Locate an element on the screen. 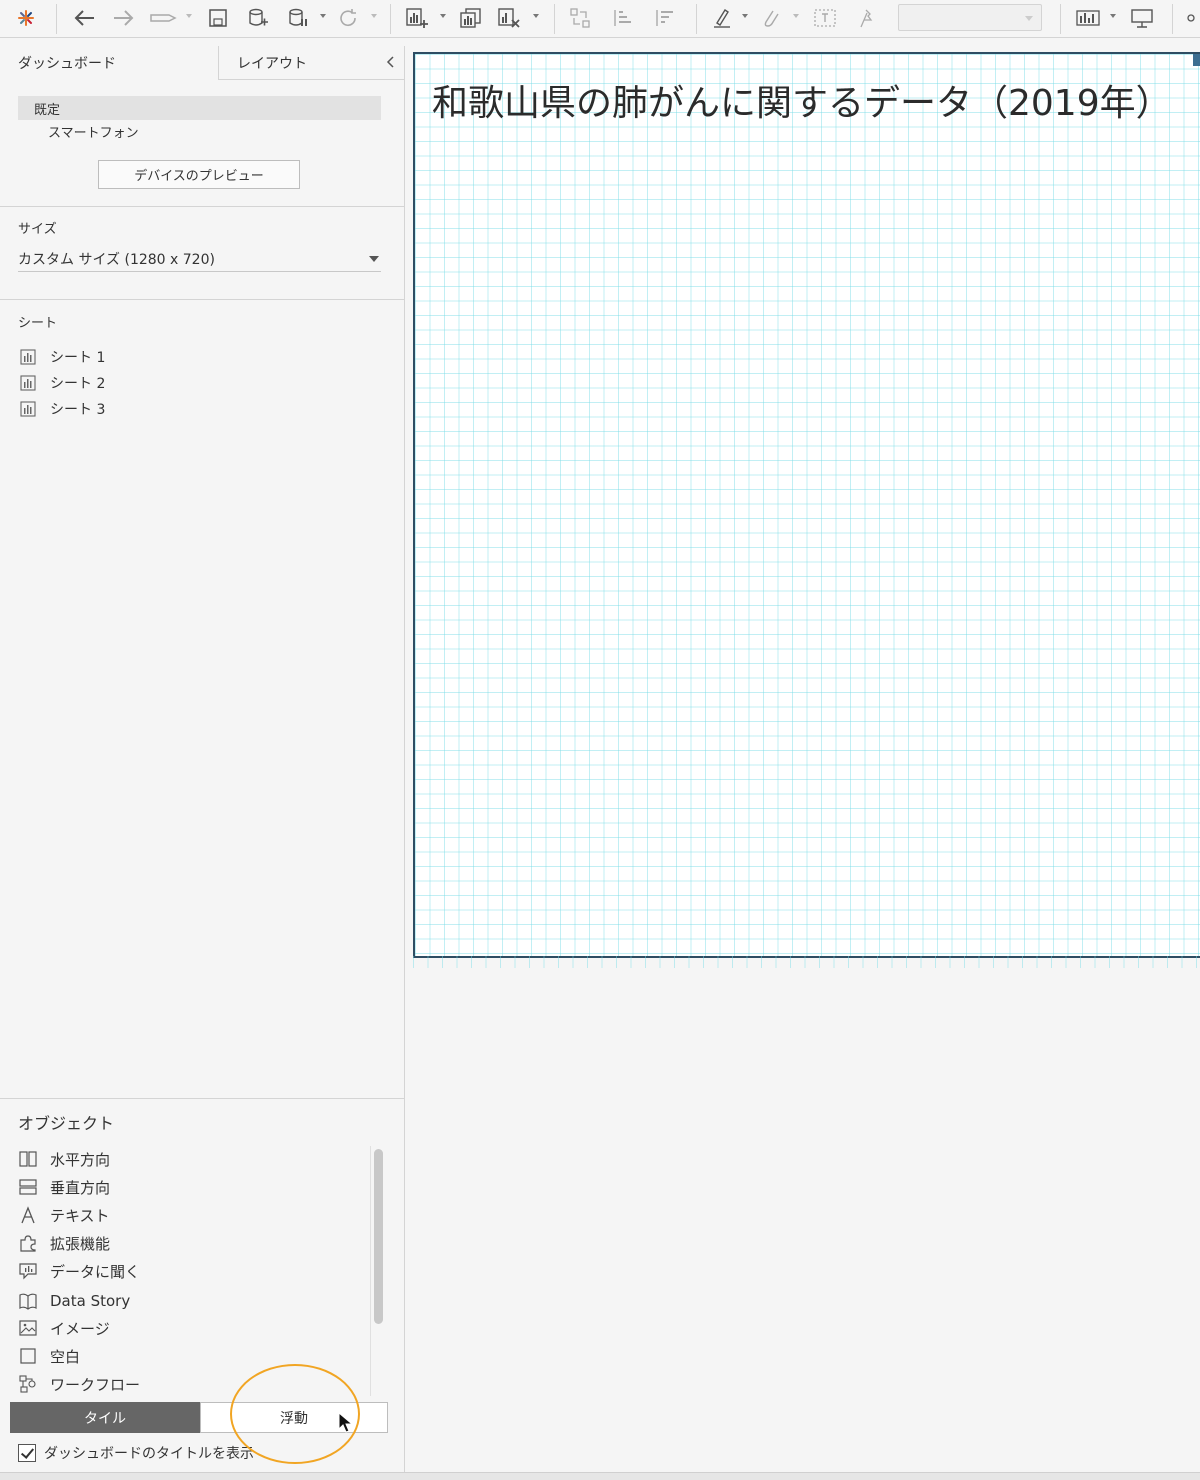  ask-data-icon is located at coordinates (28, 1271).